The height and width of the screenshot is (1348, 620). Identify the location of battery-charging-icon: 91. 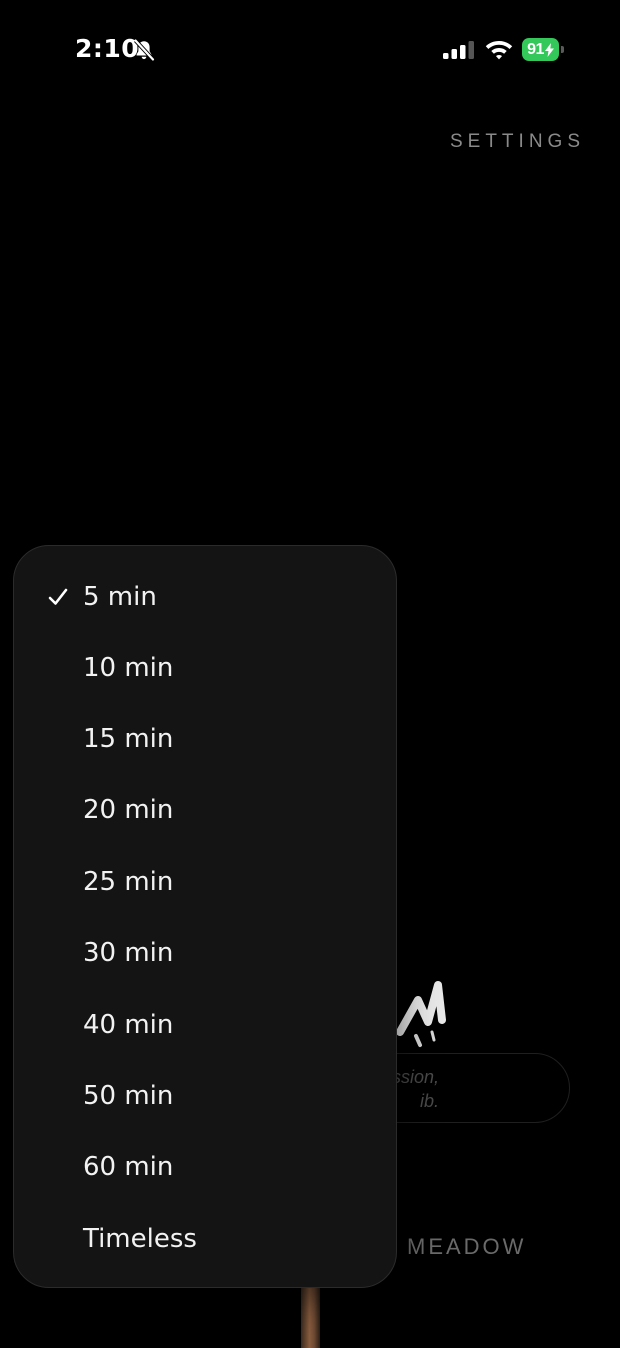
(544, 49).